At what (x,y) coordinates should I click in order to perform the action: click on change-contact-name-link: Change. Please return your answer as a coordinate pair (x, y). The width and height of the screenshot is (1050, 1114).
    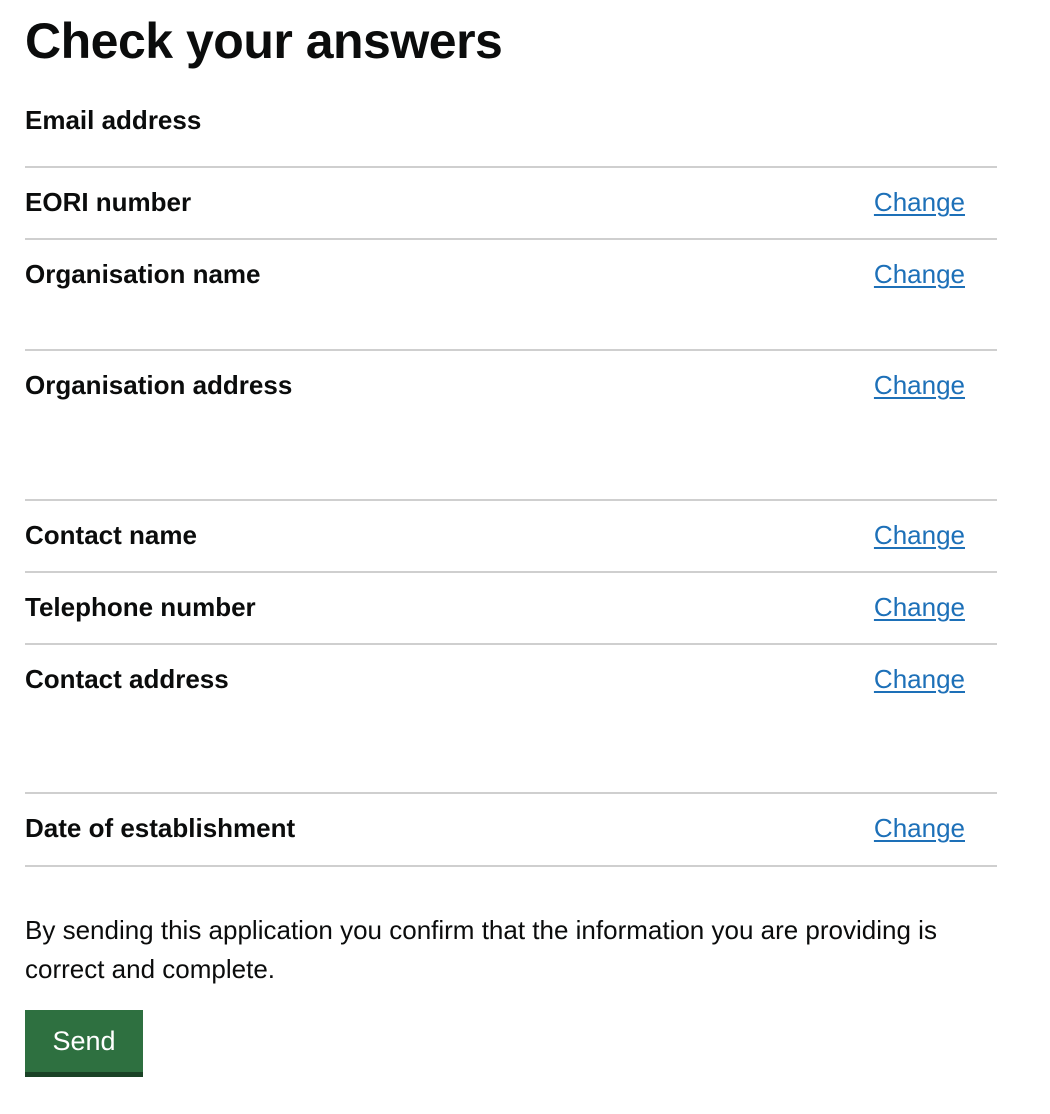
    Looking at the image, I should click on (919, 535).